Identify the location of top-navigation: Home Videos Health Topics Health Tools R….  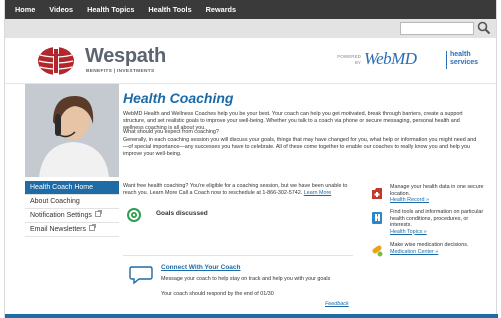
(250, 9).